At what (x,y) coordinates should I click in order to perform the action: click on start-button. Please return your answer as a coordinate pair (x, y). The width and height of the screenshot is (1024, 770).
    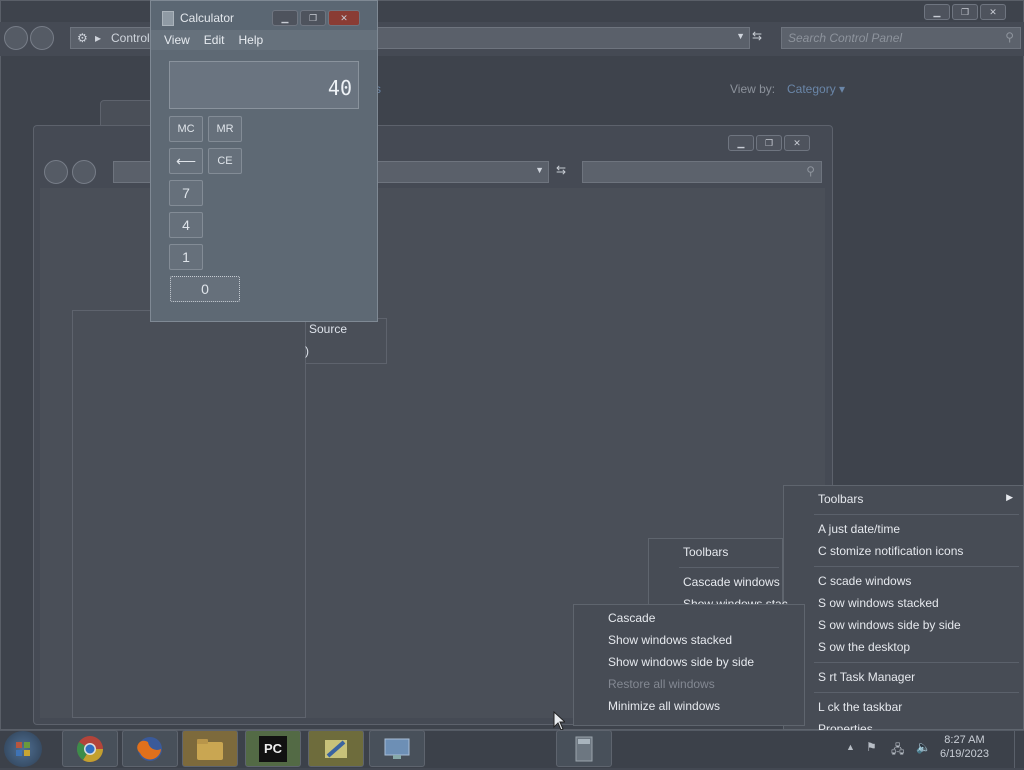
    Looking at the image, I should click on (23, 749).